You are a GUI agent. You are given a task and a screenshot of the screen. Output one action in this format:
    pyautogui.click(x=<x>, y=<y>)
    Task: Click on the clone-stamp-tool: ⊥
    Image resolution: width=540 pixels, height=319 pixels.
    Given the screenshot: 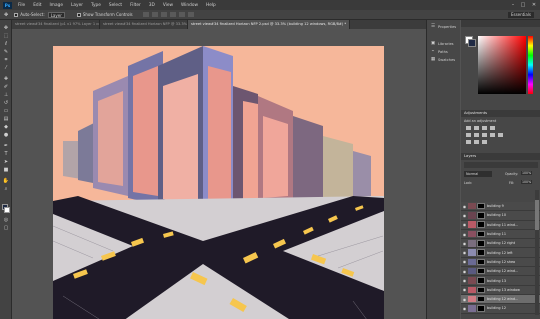 What is the action you would take?
    pyautogui.click(x=6, y=94)
    